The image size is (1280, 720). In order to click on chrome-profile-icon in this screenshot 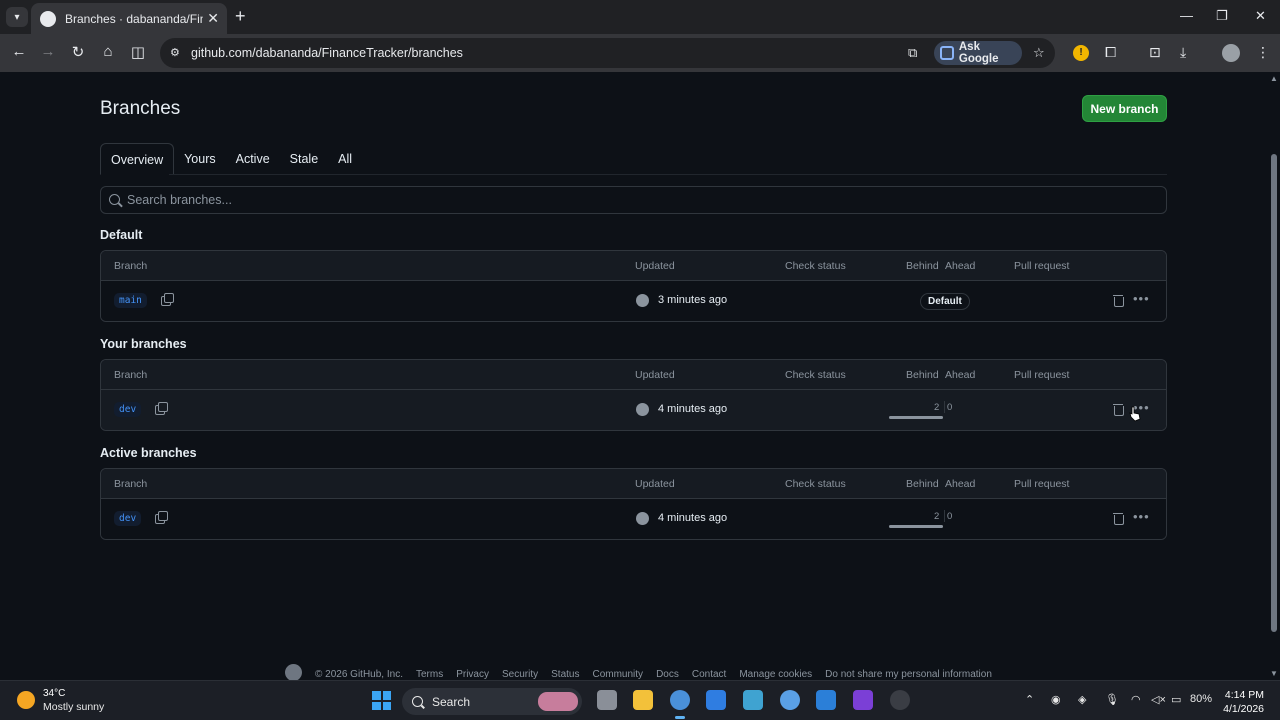, I will do `click(790, 700)`.